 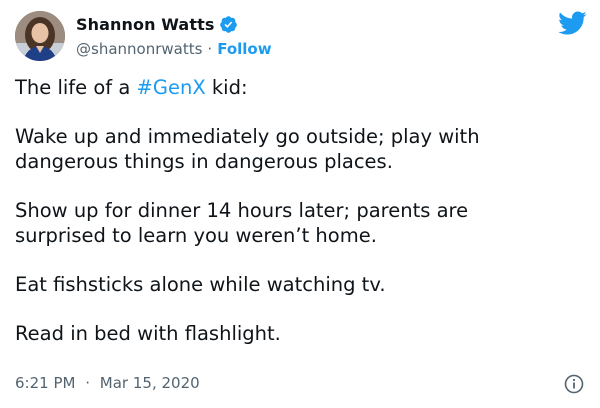 What do you see at coordinates (139, 49) in the screenshot?
I see `handle: @shannonrwatts` at bounding box center [139, 49].